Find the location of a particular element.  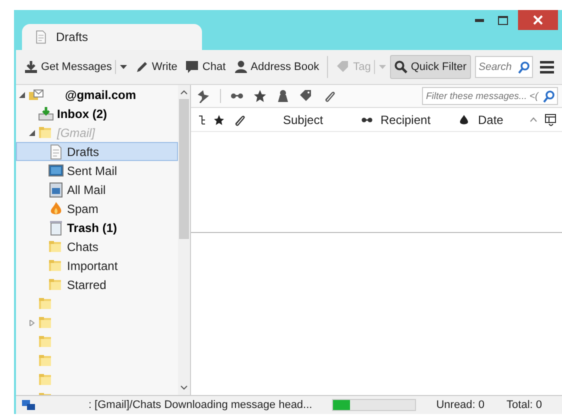

column-header: Subject is located at coordinates (317, 119).